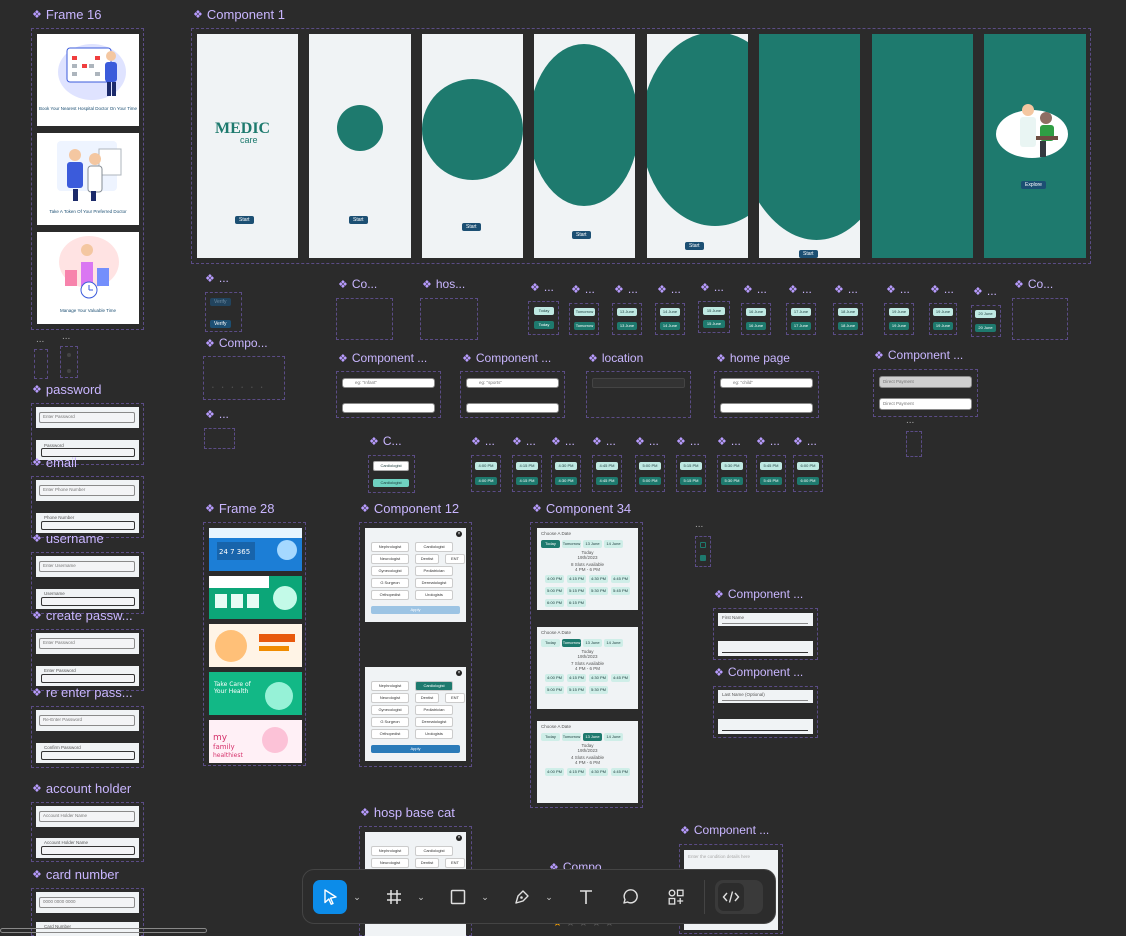  I want to click on pen-tool-button, so click(522, 897).